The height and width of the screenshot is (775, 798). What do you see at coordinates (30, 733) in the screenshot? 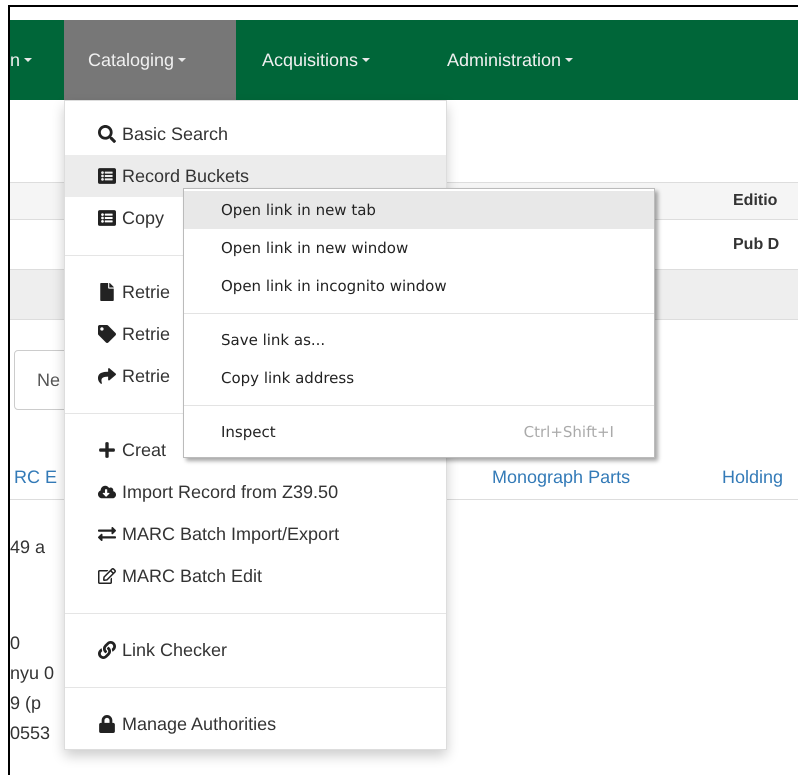
I see `record-detail-text: 0553` at bounding box center [30, 733].